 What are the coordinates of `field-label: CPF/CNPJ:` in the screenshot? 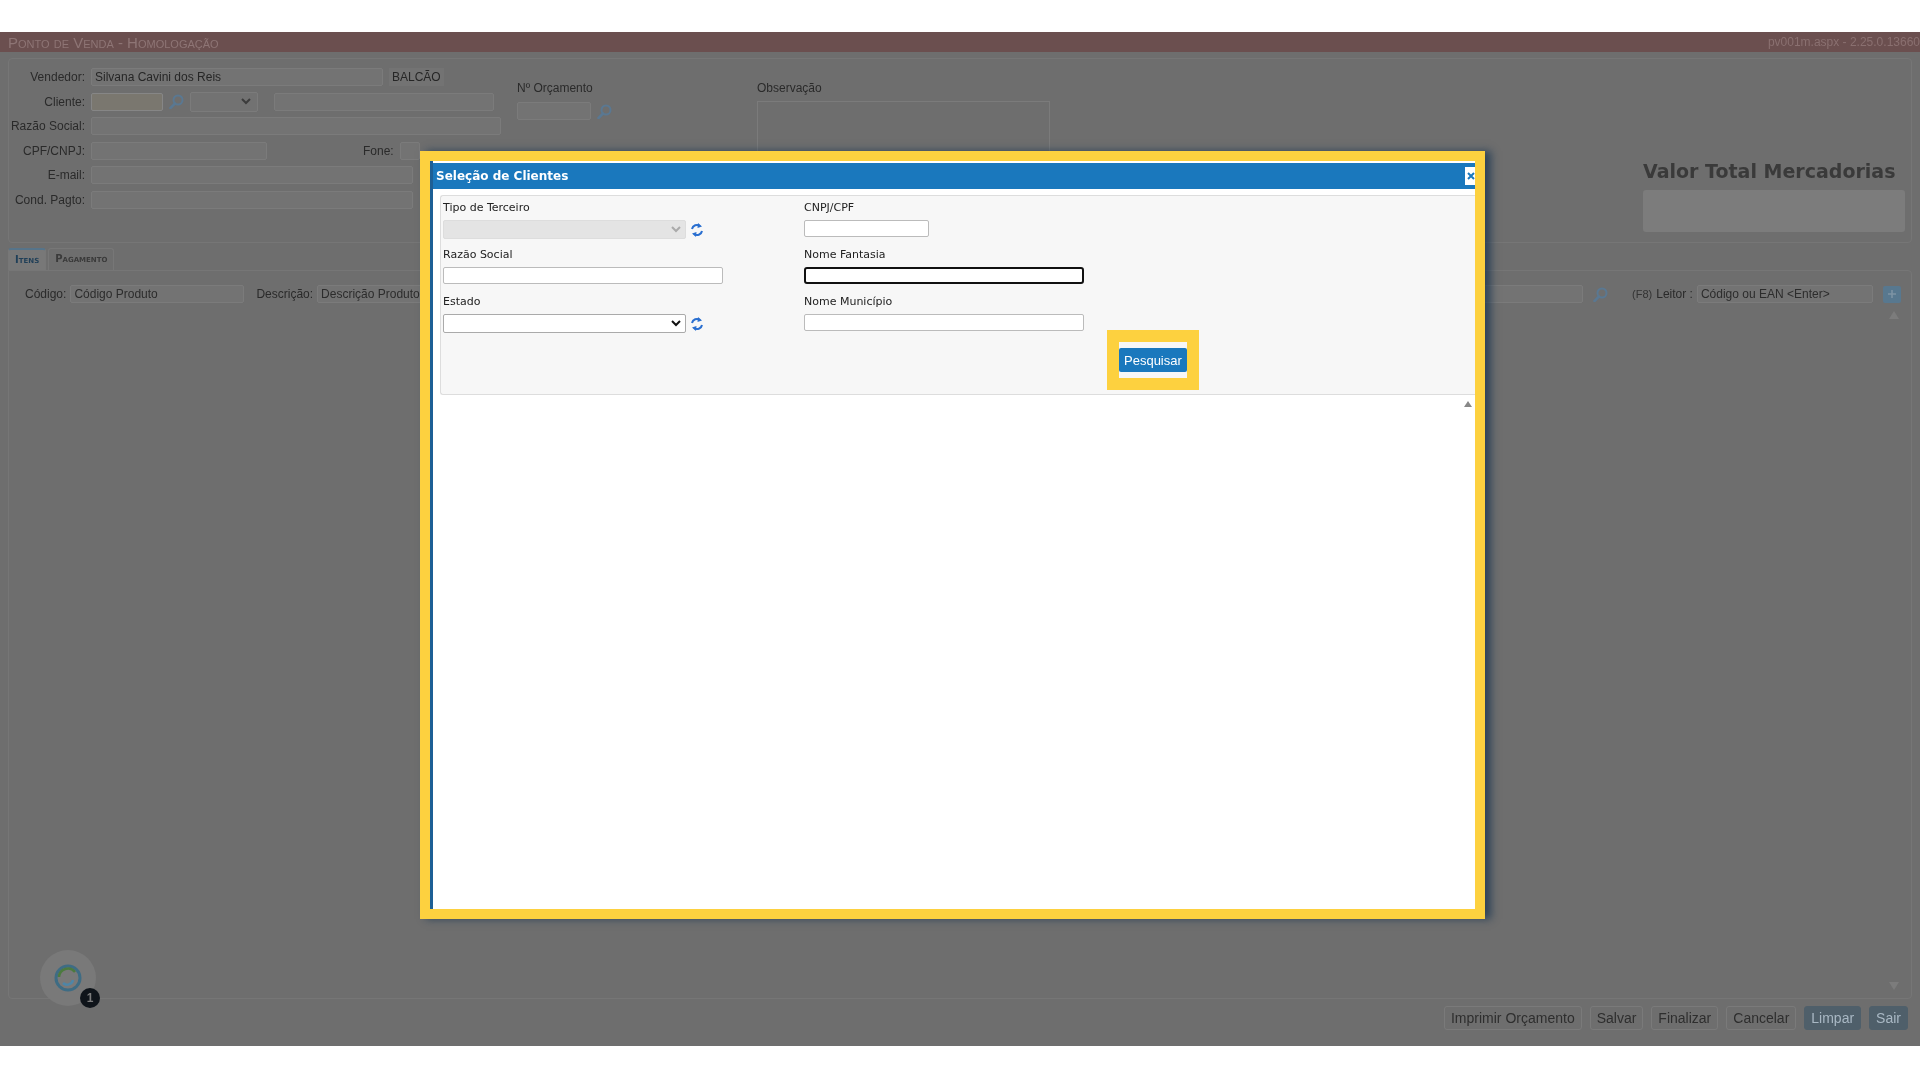 It's located at (53, 150).